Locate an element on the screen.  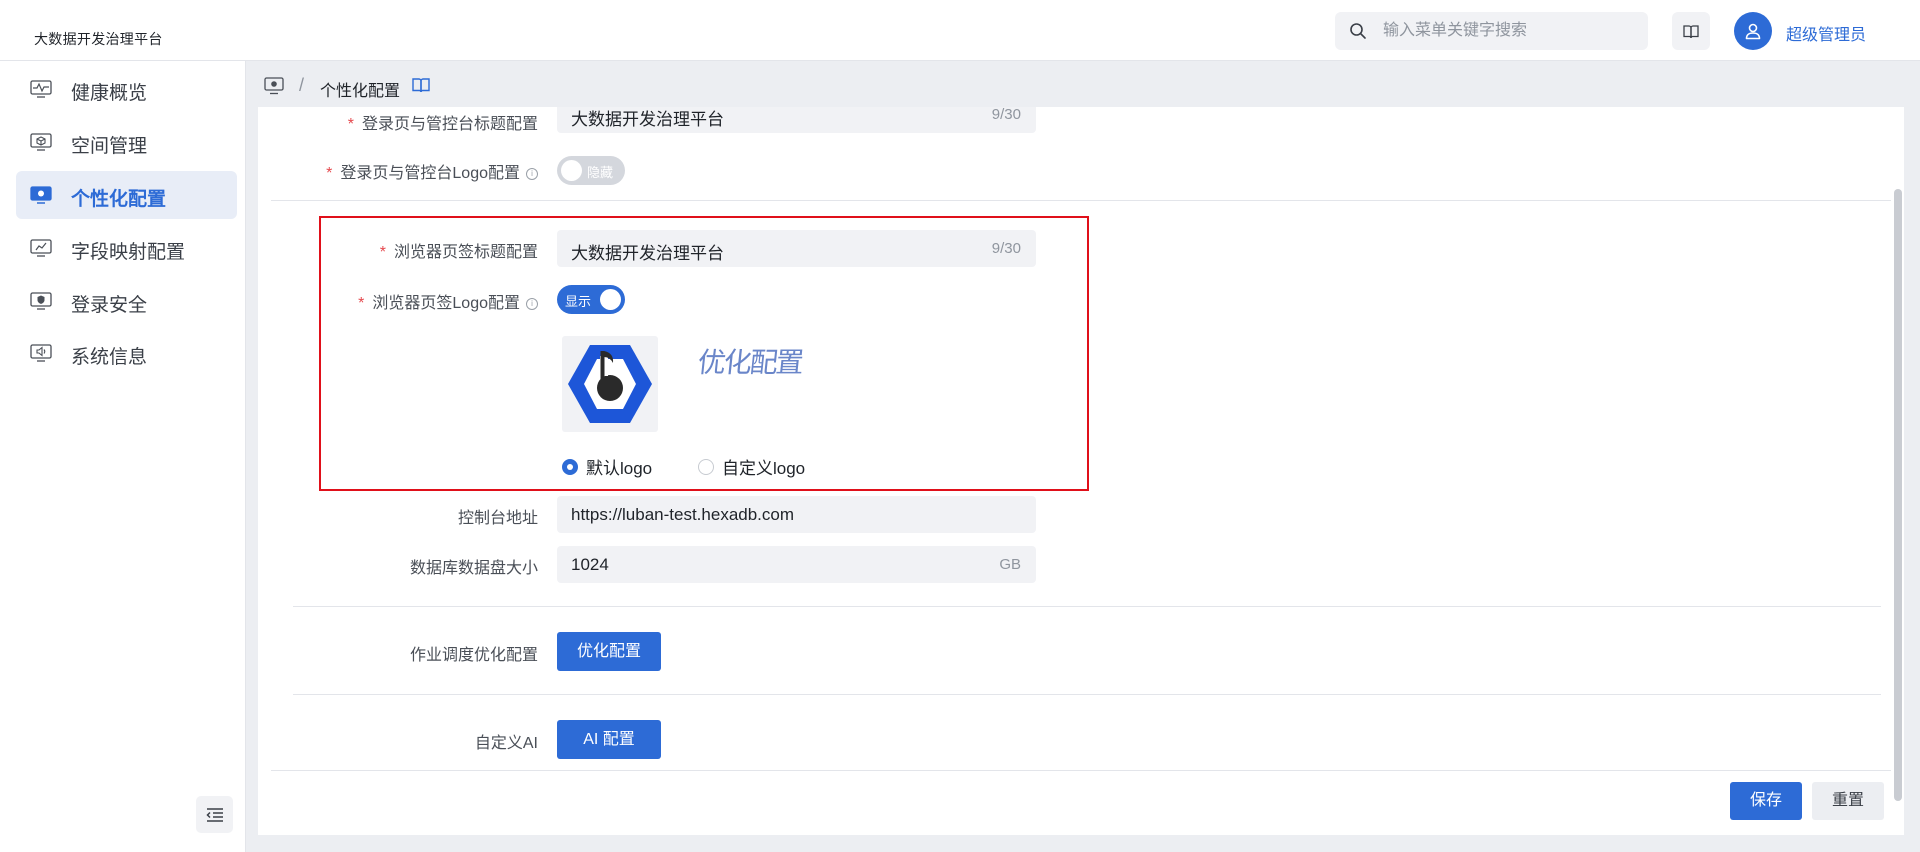
login-title-count: 9/30 is located at coordinates (1006, 115).